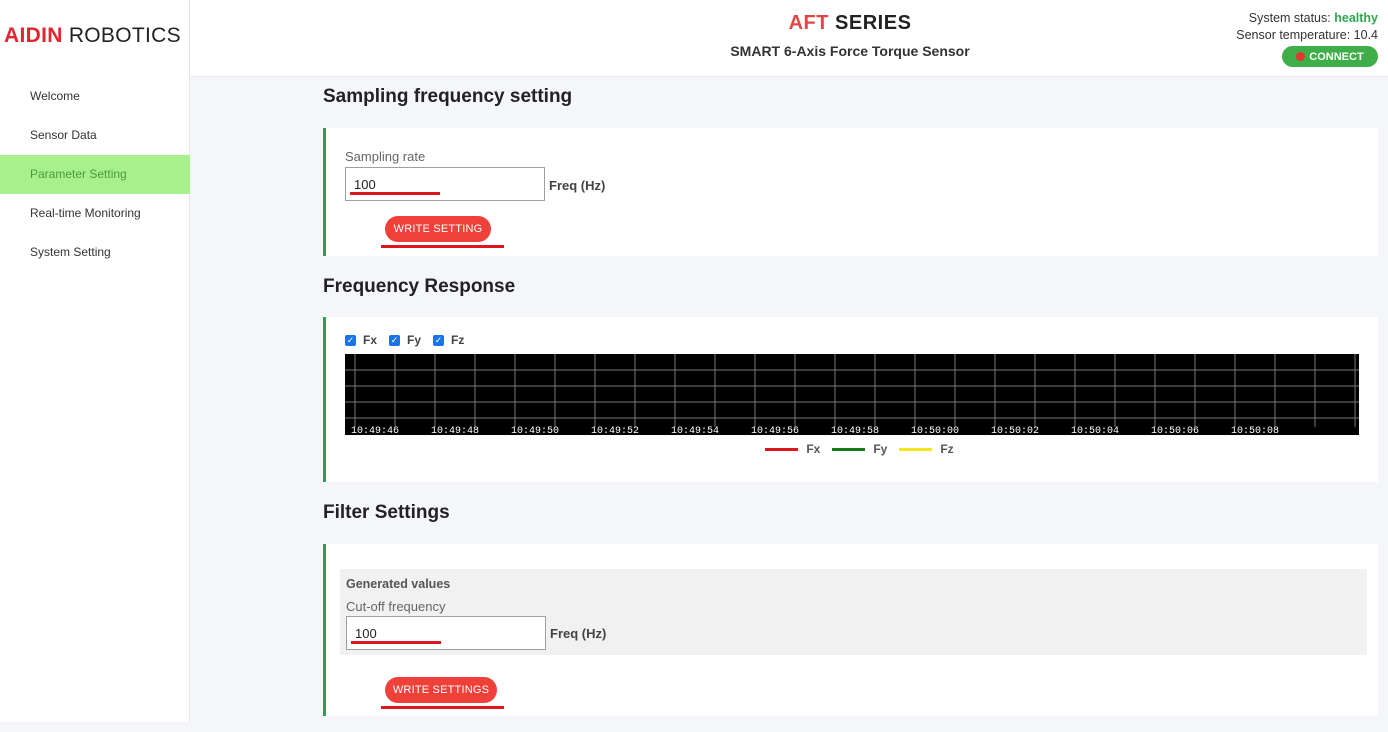  Describe the element at coordinates (439, 340) in the screenshot. I see `fz-checkbox: ✓` at that location.